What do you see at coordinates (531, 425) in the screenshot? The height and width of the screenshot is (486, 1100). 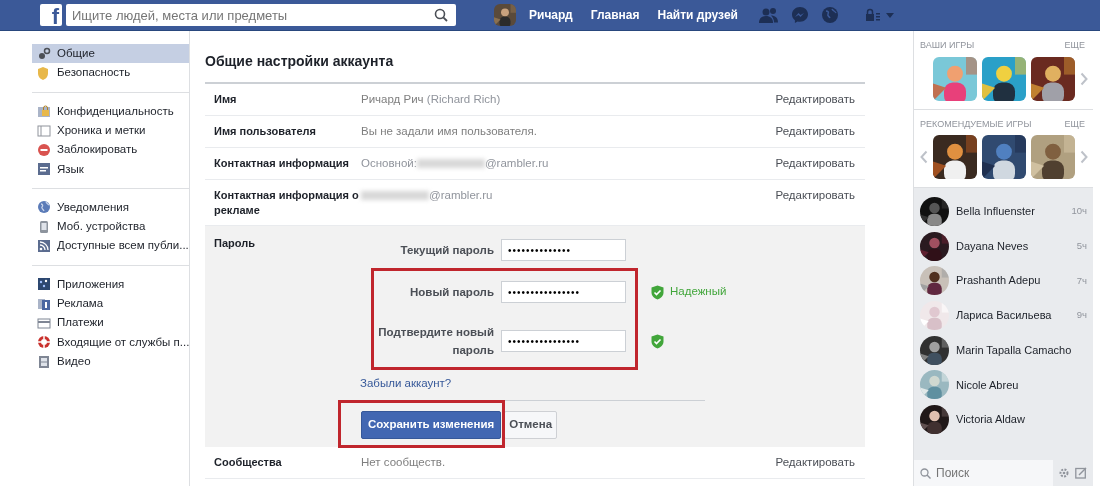 I see `cancel-button: Отмена` at bounding box center [531, 425].